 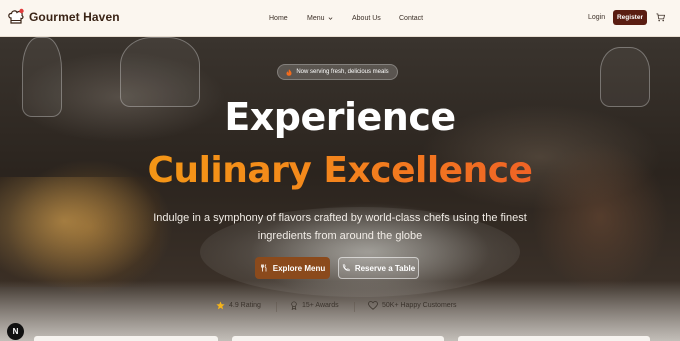 What do you see at coordinates (245, 305) in the screenshot?
I see `stat-rating-label: 4.9 Rating` at bounding box center [245, 305].